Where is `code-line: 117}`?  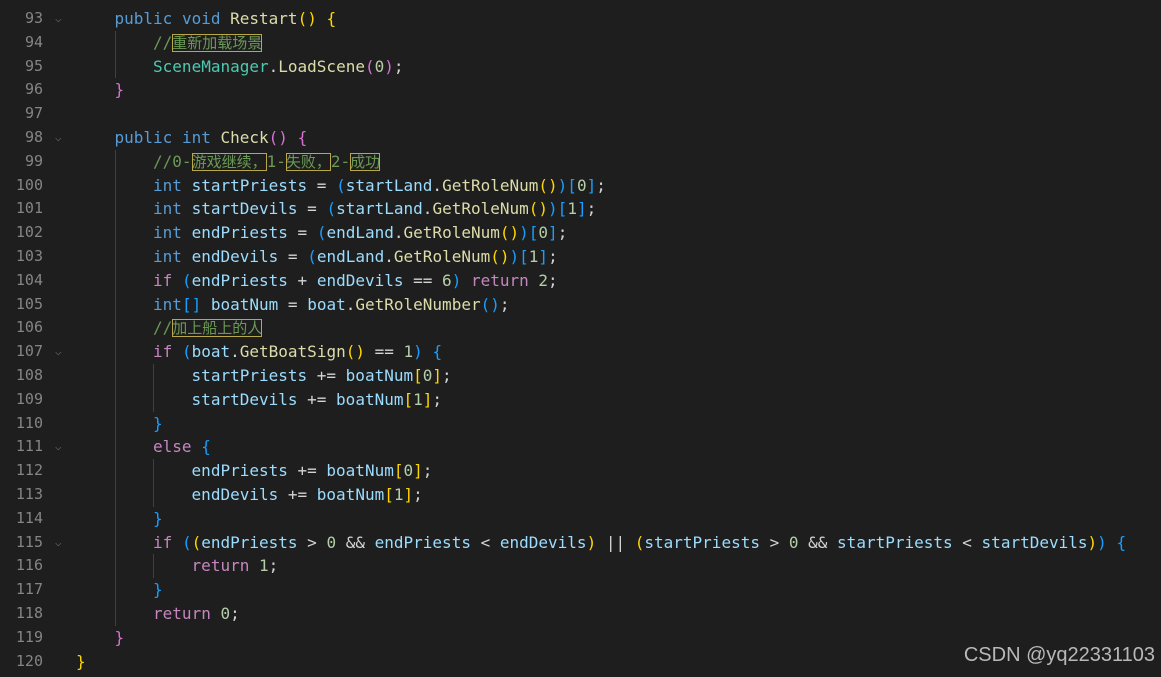 code-line: 117} is located at coordinates (580, 590).